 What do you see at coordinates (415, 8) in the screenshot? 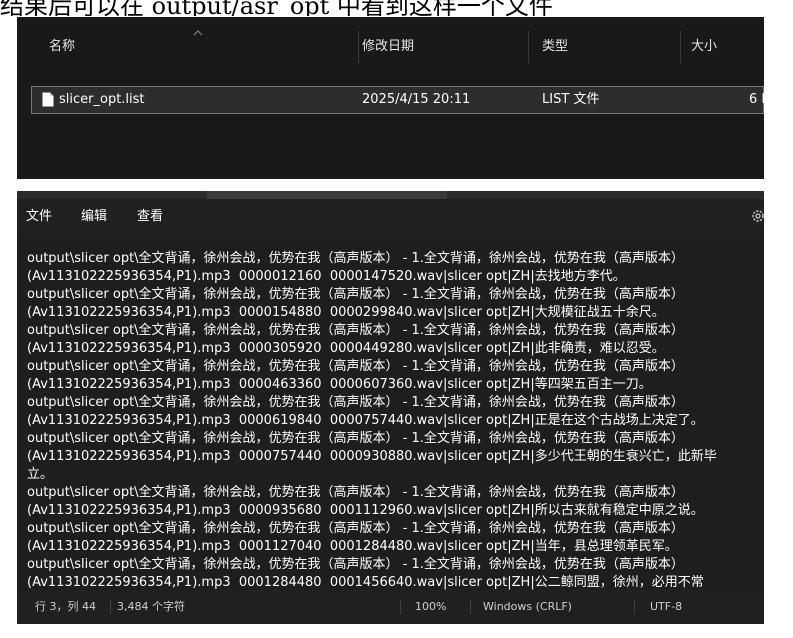
I see `caption-post: _opt 中看到这样一个文件` at bounding box center [415, 8].